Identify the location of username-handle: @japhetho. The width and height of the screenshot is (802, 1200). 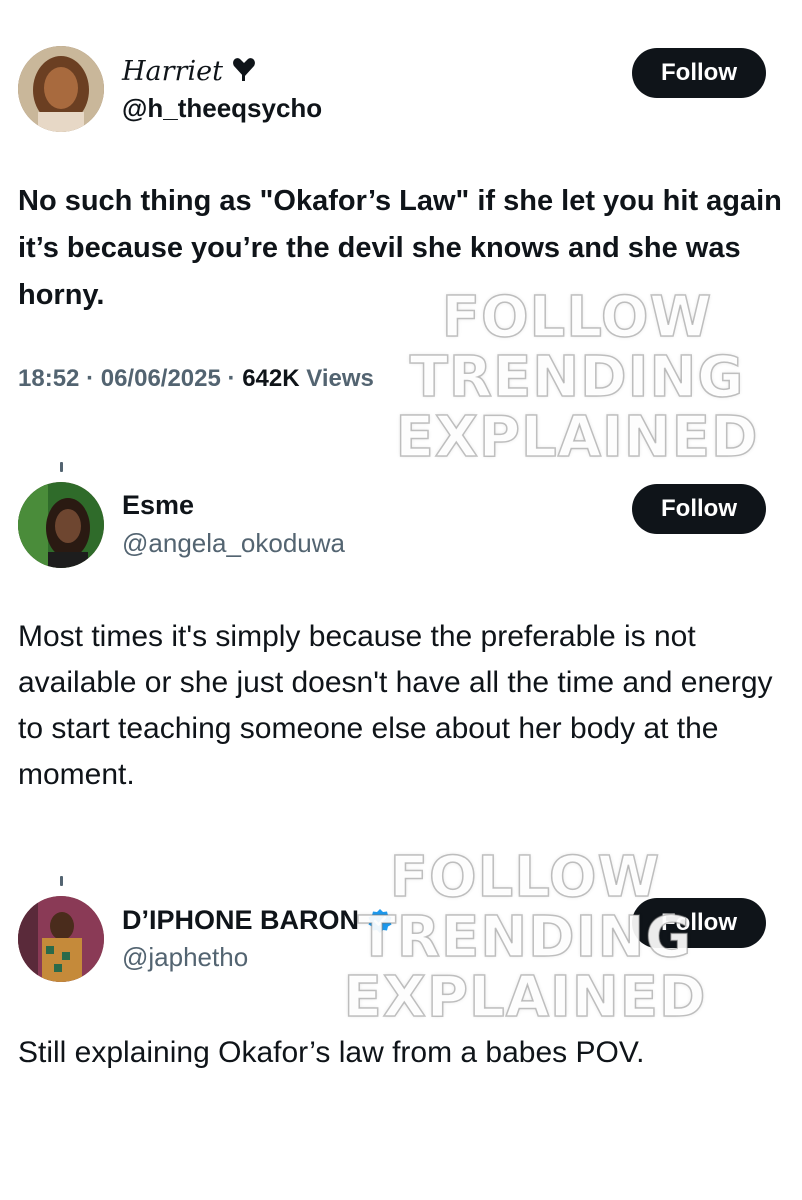
(185, 957).